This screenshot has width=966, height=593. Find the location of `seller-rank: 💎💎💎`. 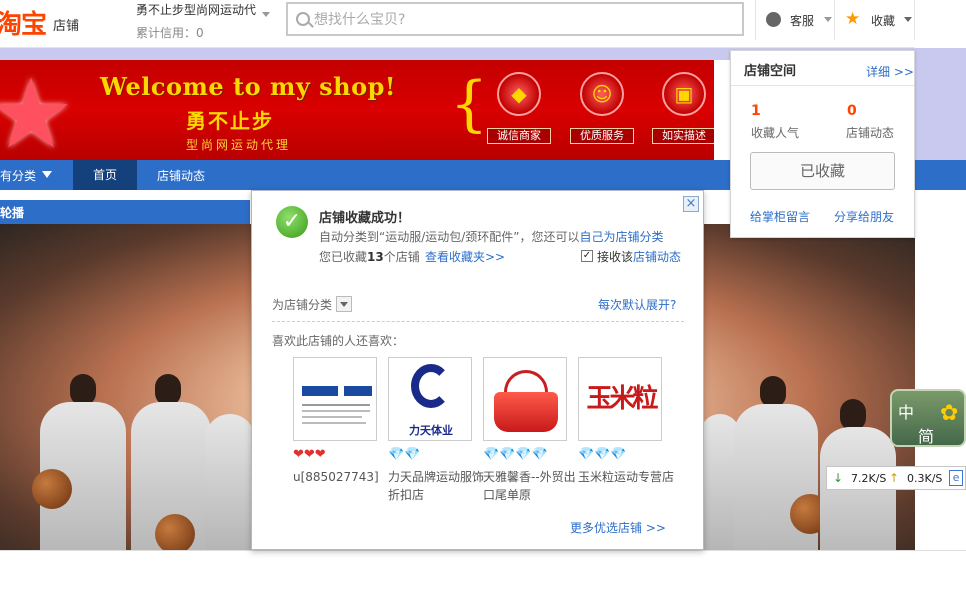

seller-rank: 💎💎💎 is located at coordinates (602, 454).